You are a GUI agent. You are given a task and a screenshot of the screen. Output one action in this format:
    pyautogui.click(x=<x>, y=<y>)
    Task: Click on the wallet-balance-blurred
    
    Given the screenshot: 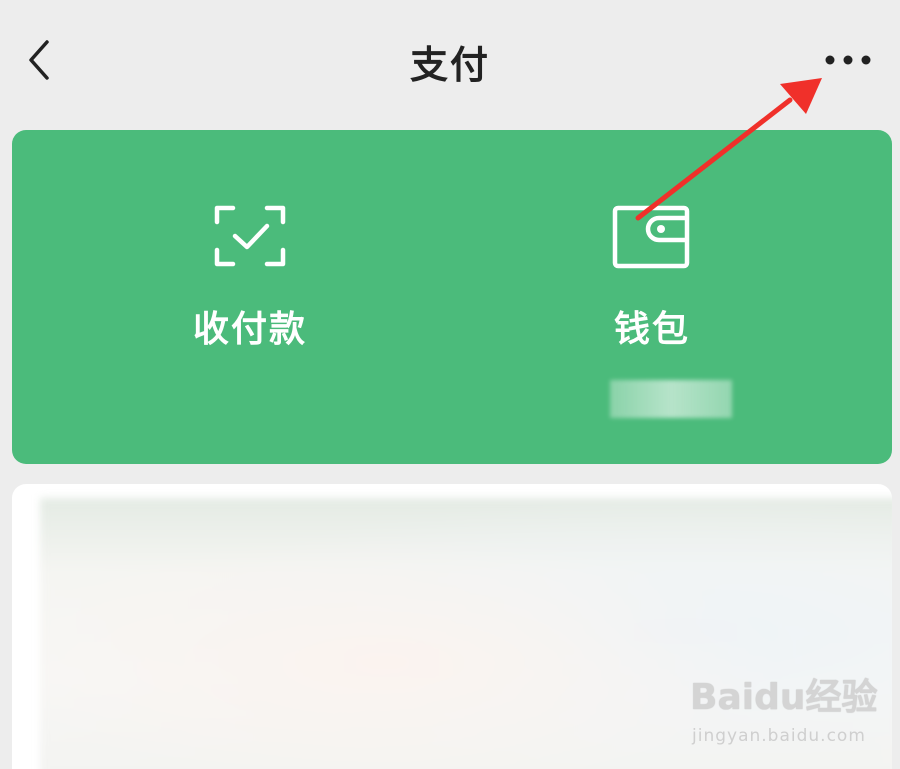 What is the action you would take?
    pyautogui.click(x=671, y=399)
    